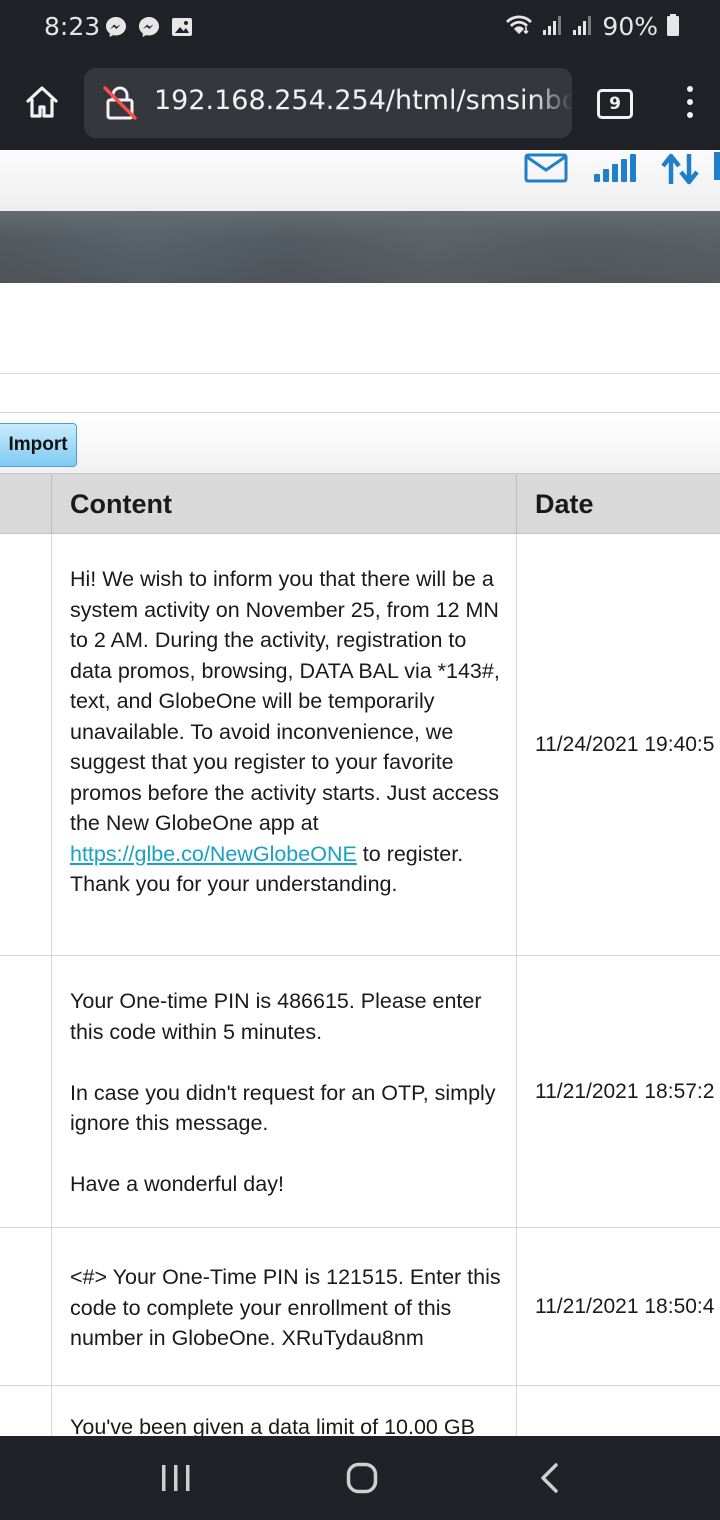 Image resolution: width=720 pixels, height=1520 pixels. I want to click on signal-strength-icon, so click(616, 168).